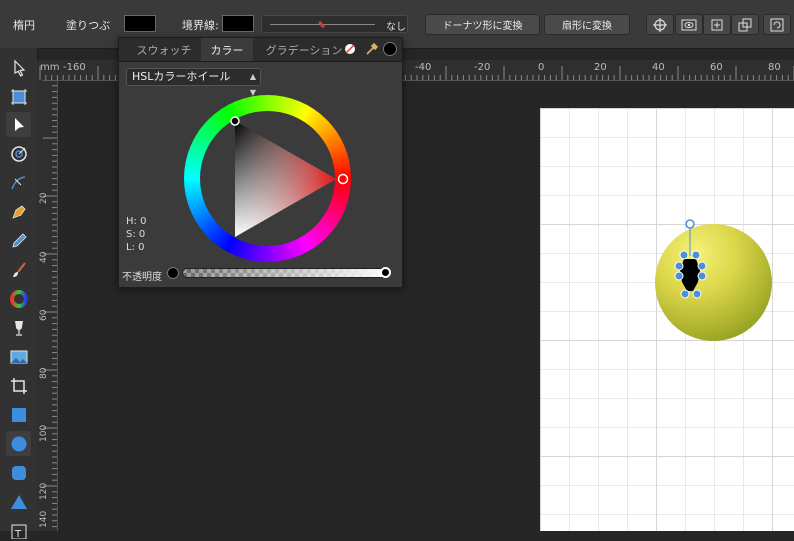 The height and width of the screenshot is (541, 794). I want to click on fill-color-swatch, so click(140, 23).